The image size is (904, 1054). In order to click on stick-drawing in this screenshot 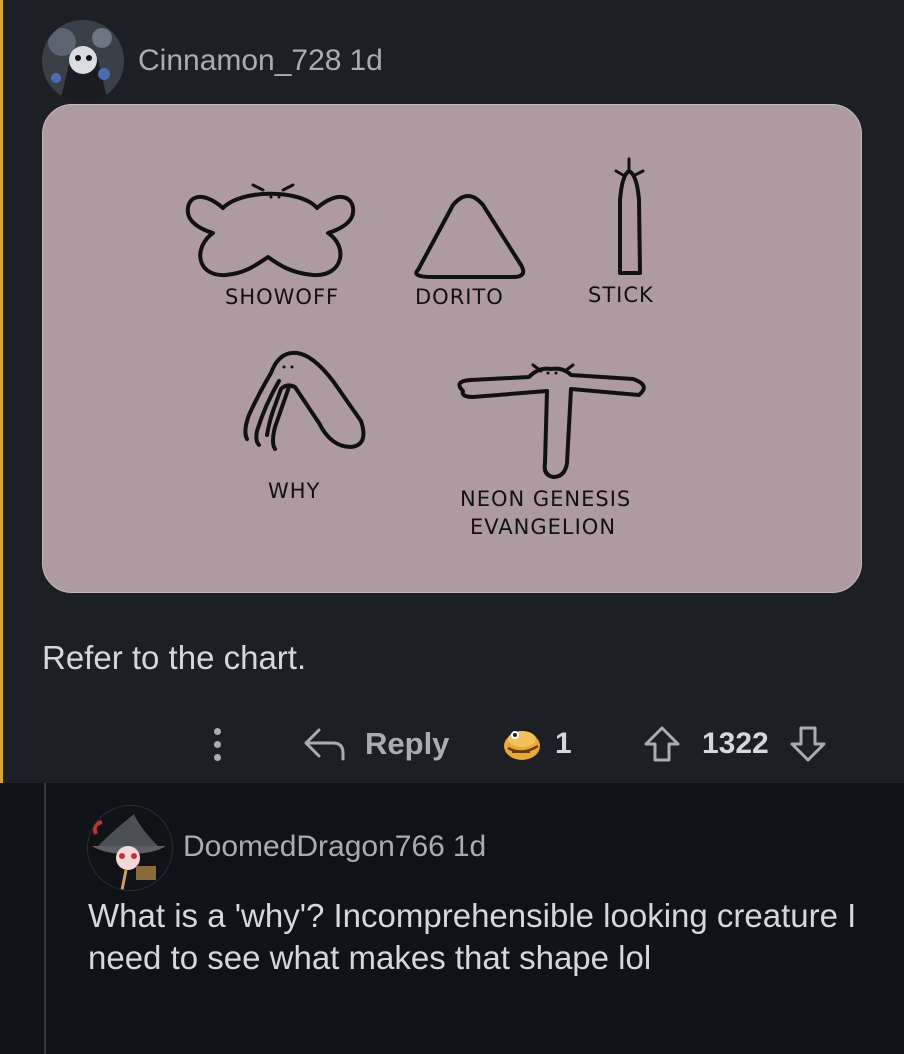, I will do `click(630, 222)`.